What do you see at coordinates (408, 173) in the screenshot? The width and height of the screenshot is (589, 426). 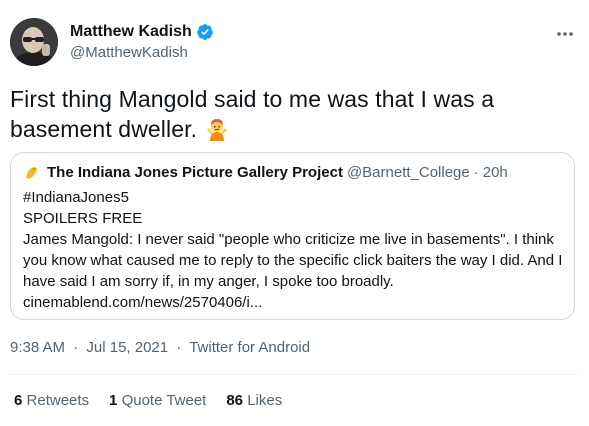 I see `quoted-author-handle: @Barnett_College` at bounding box center [408, 173].